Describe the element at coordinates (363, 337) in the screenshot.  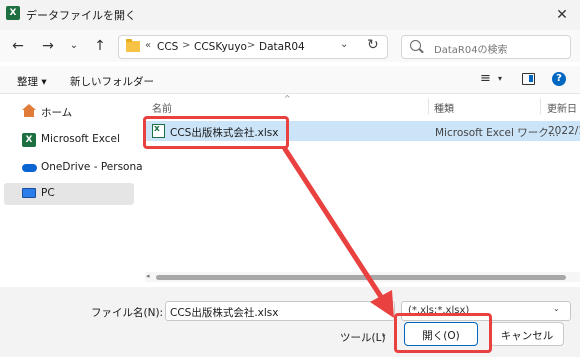
I see `tools-button: ツール(L)` at that location.